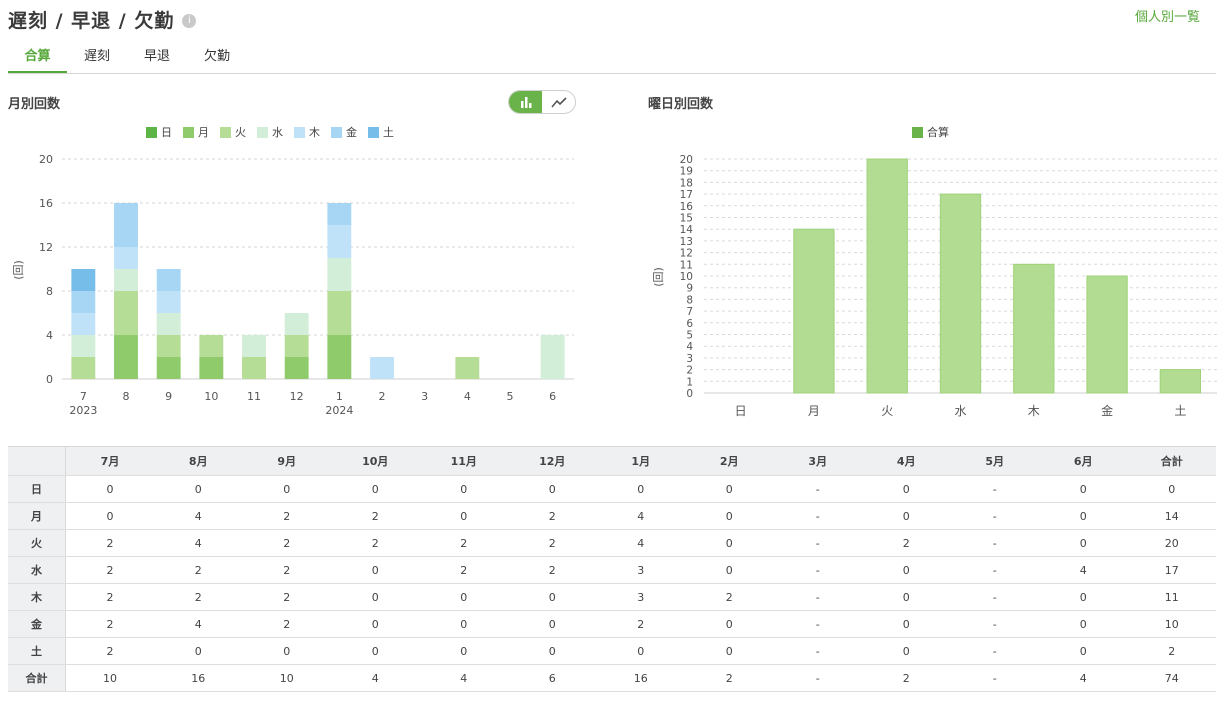  I want to click on x-tick-label: 9, so click(168, 396).